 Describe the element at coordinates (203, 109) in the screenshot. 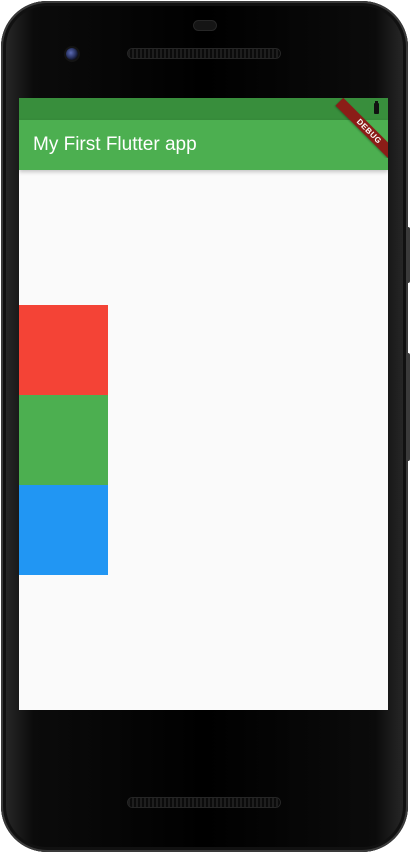

I see `status-bar` at that location.